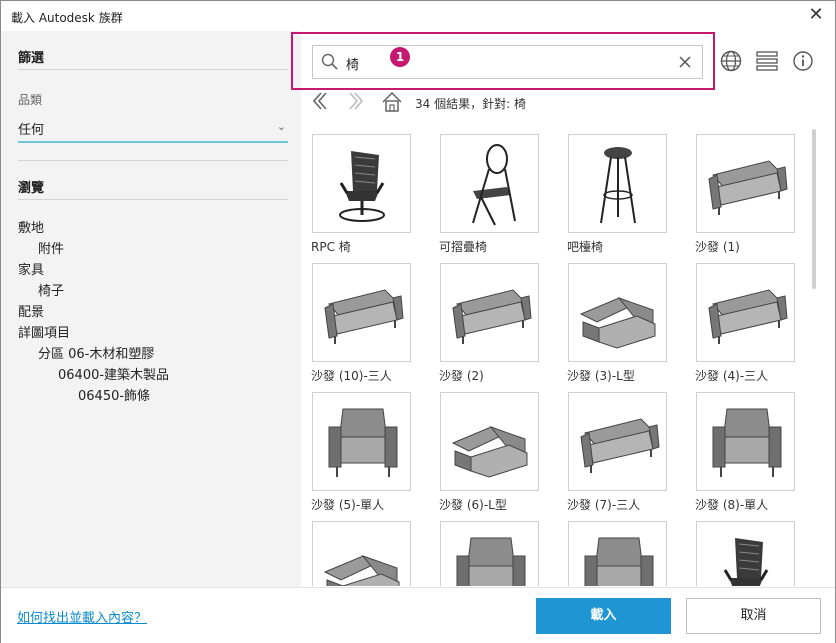  I want to click on info-icon, so click(803, 61).